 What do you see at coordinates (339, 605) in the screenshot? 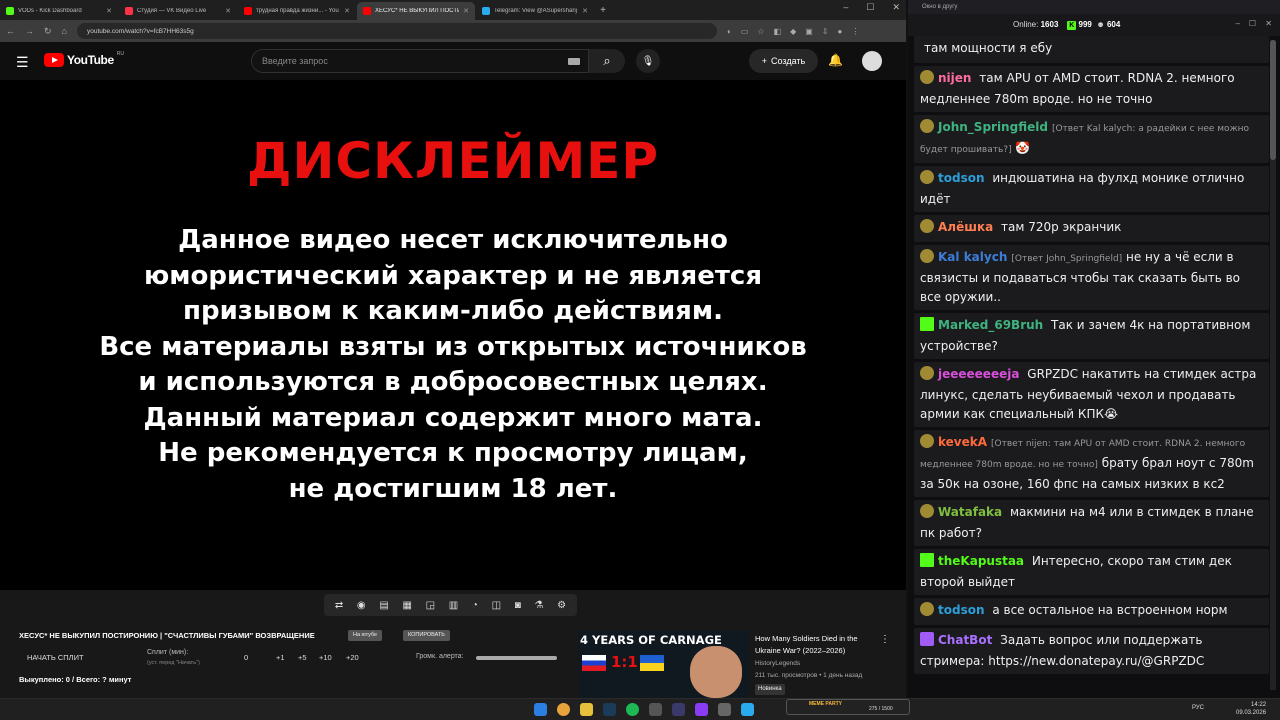
I see `loop-icon: ⇄` at bounding box center [339, 605].